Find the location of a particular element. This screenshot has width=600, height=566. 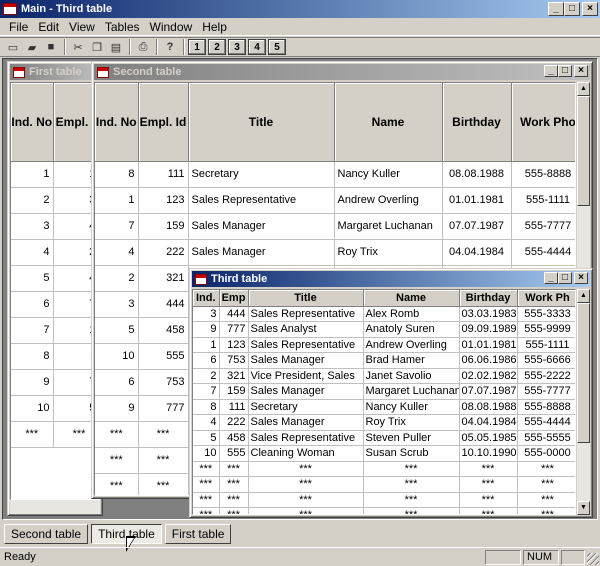

scroll-up-icon: ▲ is located at coordinates (583, 296).